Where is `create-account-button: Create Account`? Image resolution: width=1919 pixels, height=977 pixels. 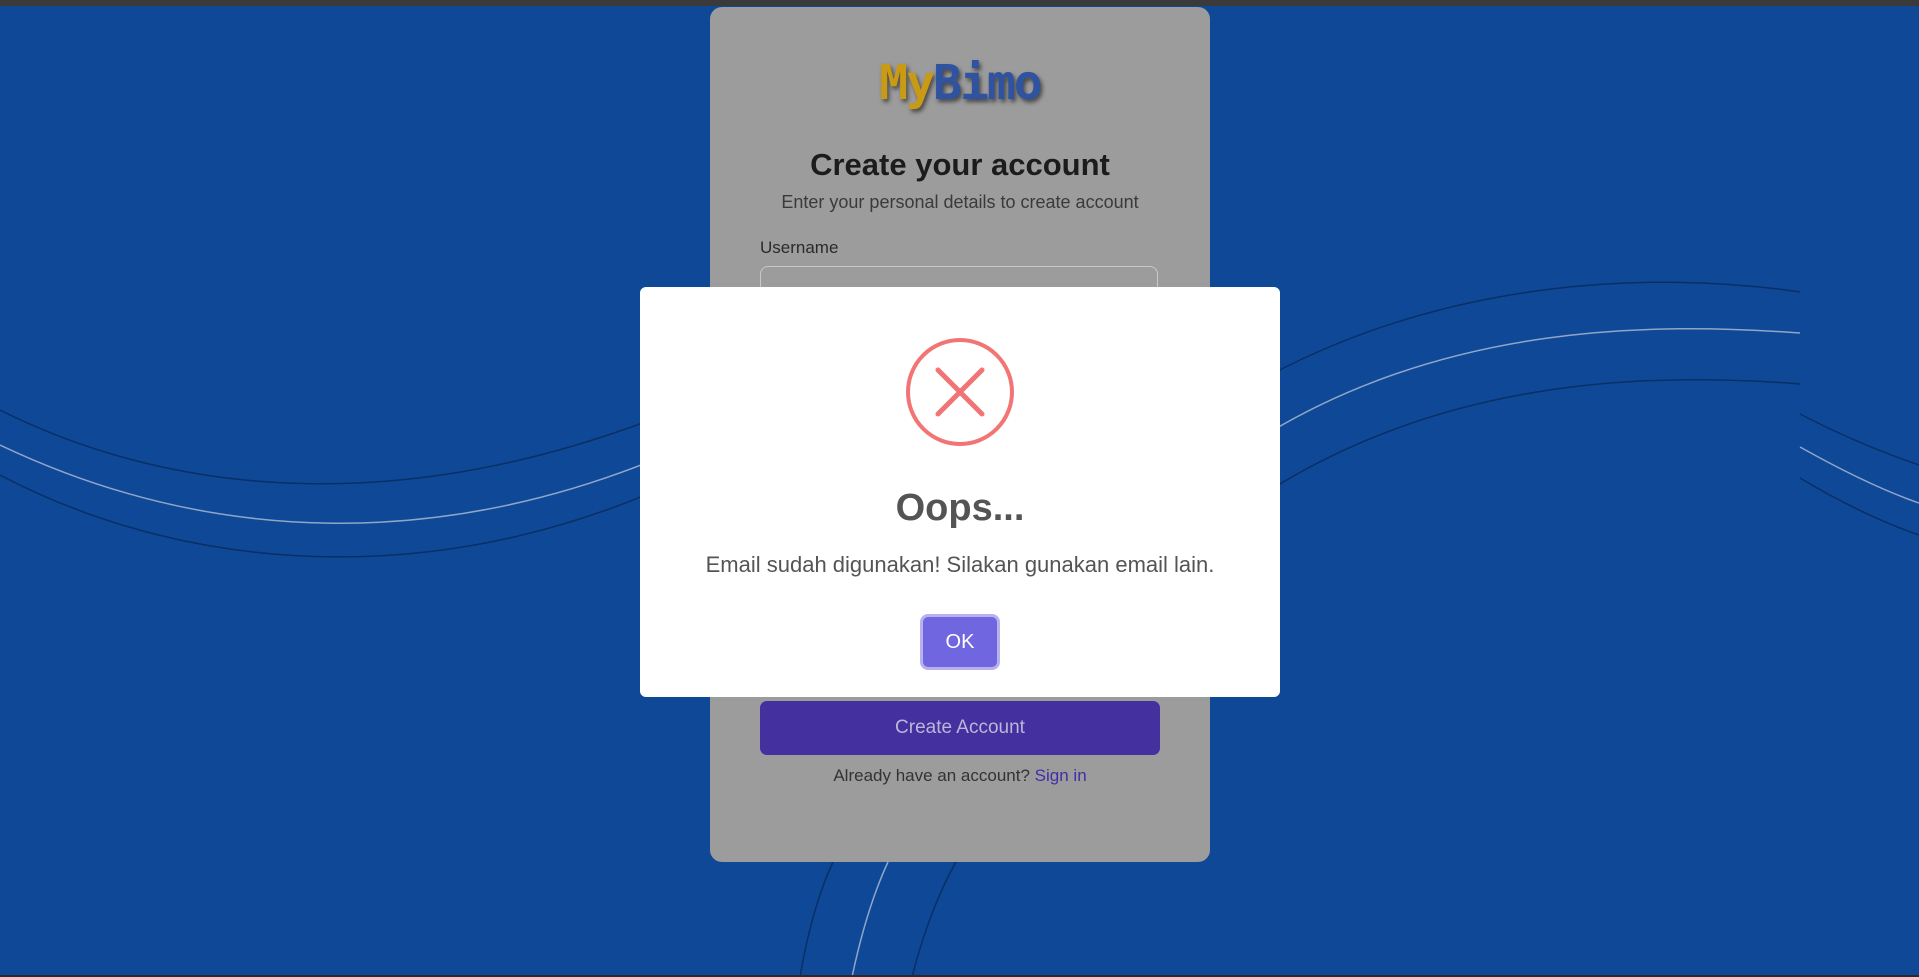
create-account-button: Create Account is located at coordinates (960, 728).